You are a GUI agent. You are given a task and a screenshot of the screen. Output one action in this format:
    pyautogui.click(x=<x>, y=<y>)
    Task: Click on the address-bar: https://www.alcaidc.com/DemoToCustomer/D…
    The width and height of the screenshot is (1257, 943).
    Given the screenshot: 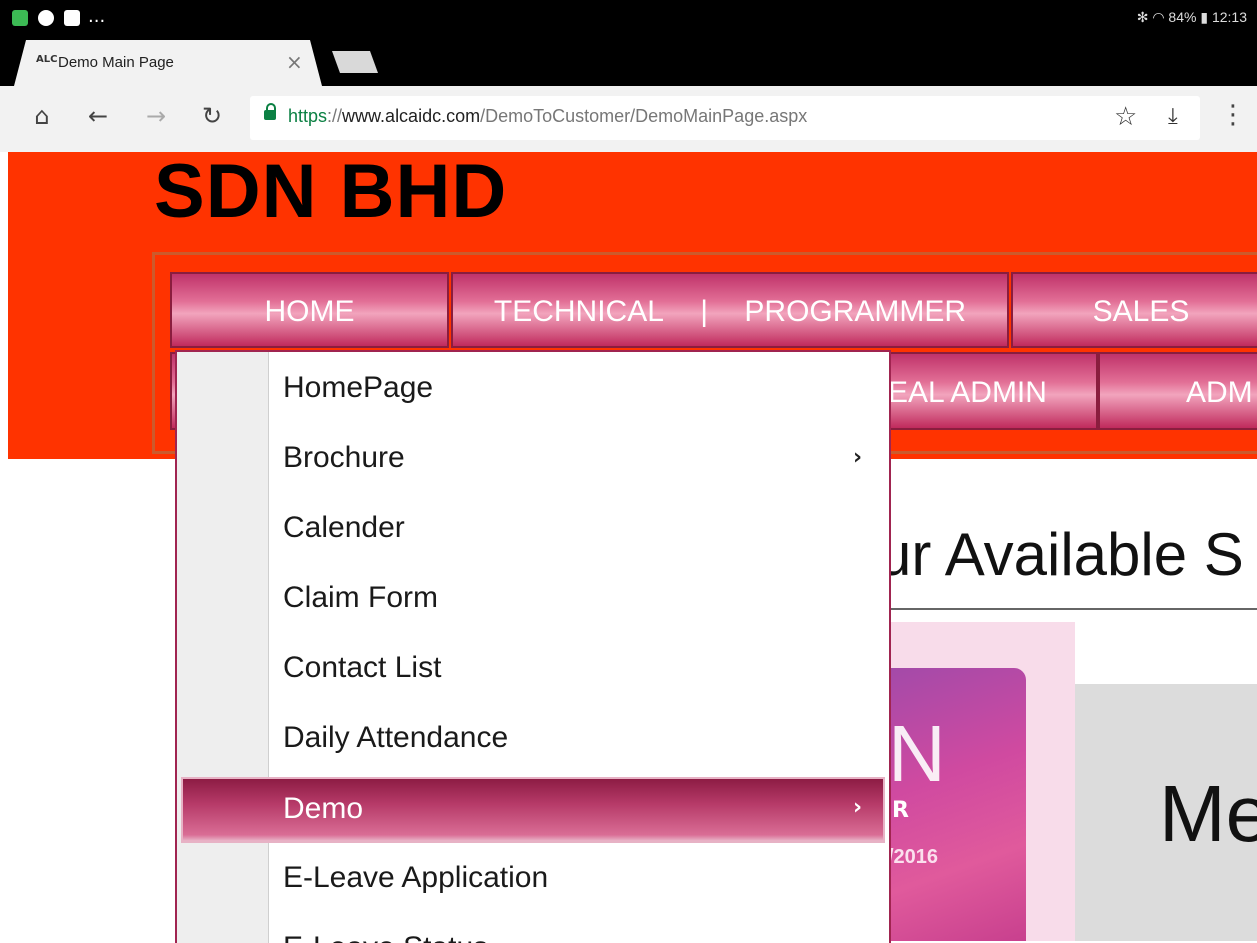 What is the action you would take?
    pyautogui.click(x=725, y=118)
    